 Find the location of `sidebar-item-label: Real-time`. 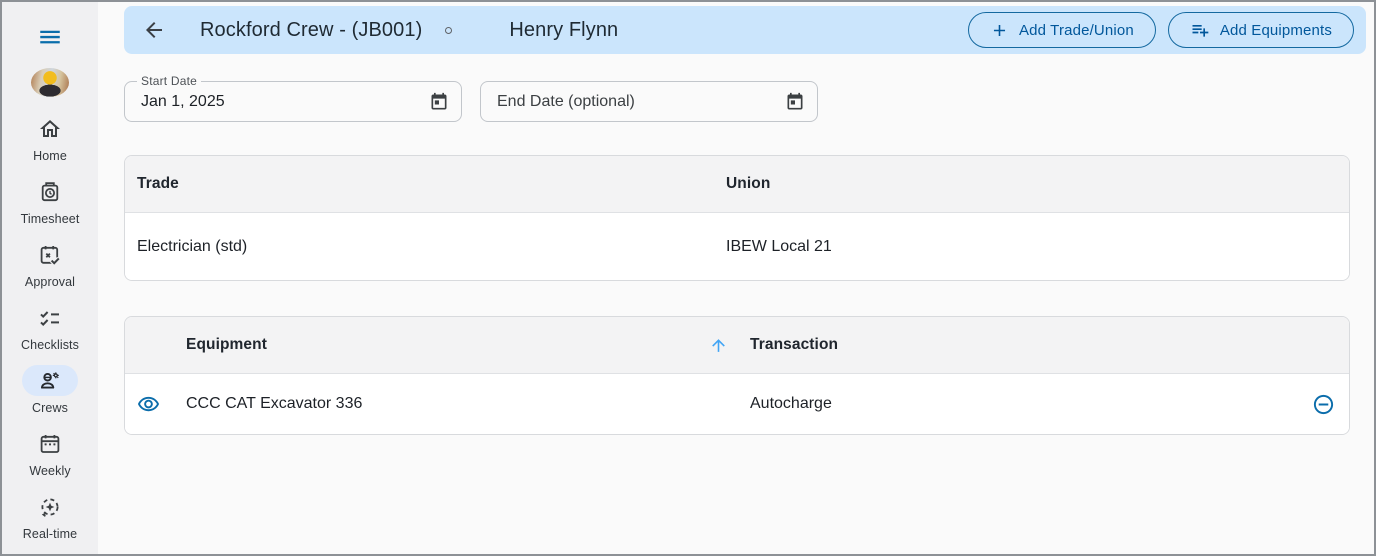

sidebar-item-label: Real-time is located at coordinates (50, 534).